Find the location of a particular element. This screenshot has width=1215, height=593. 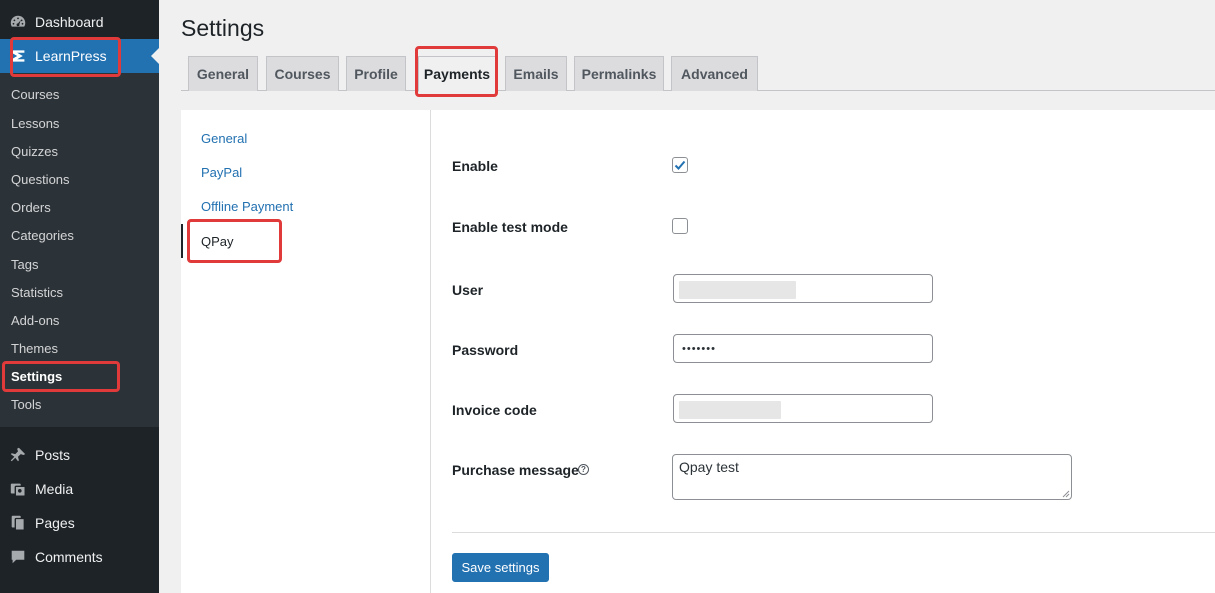

pages-icon is located at coordinates (18, 523).